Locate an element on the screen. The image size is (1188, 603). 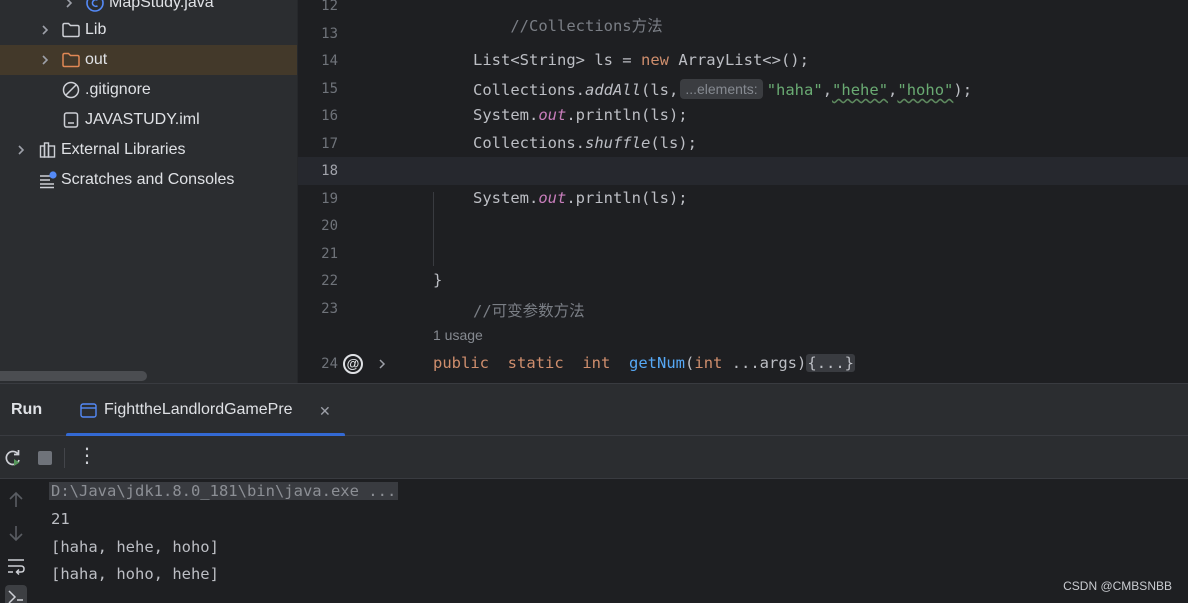
tree-item-label: MapStudy.java is located at coordinates (161, 5).